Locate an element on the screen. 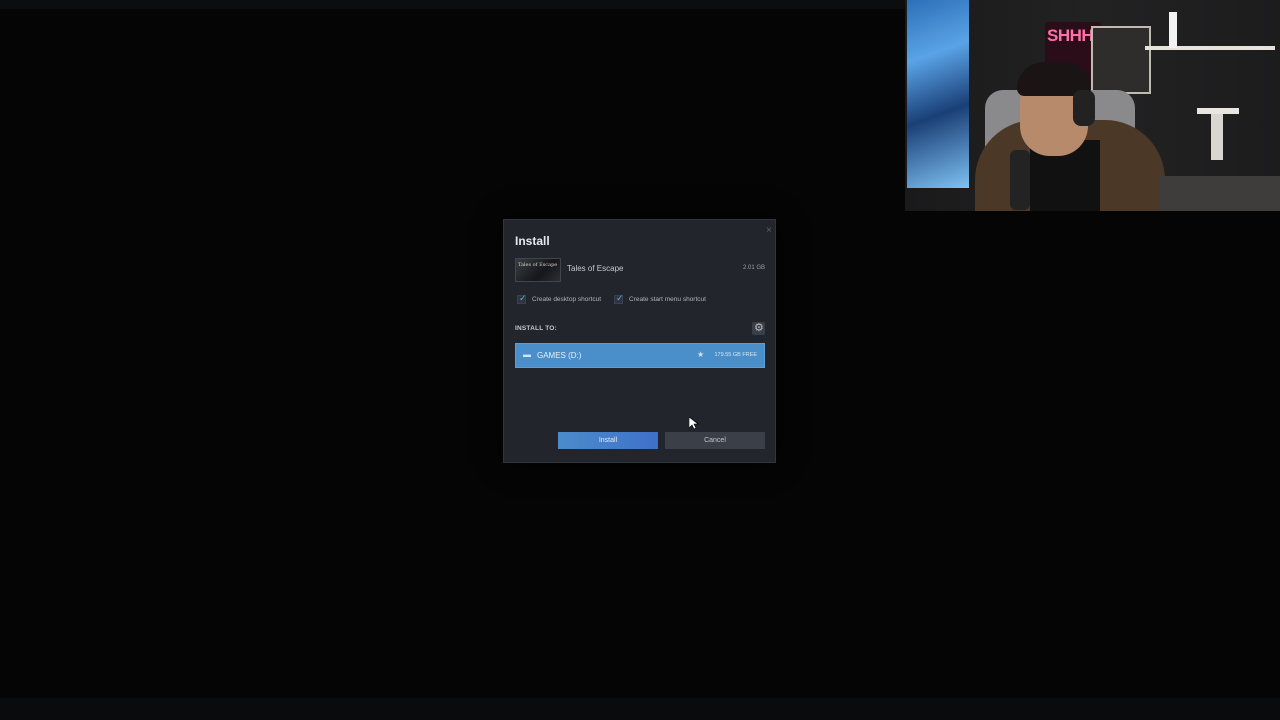  desk is located at coordinates (1220, 193).